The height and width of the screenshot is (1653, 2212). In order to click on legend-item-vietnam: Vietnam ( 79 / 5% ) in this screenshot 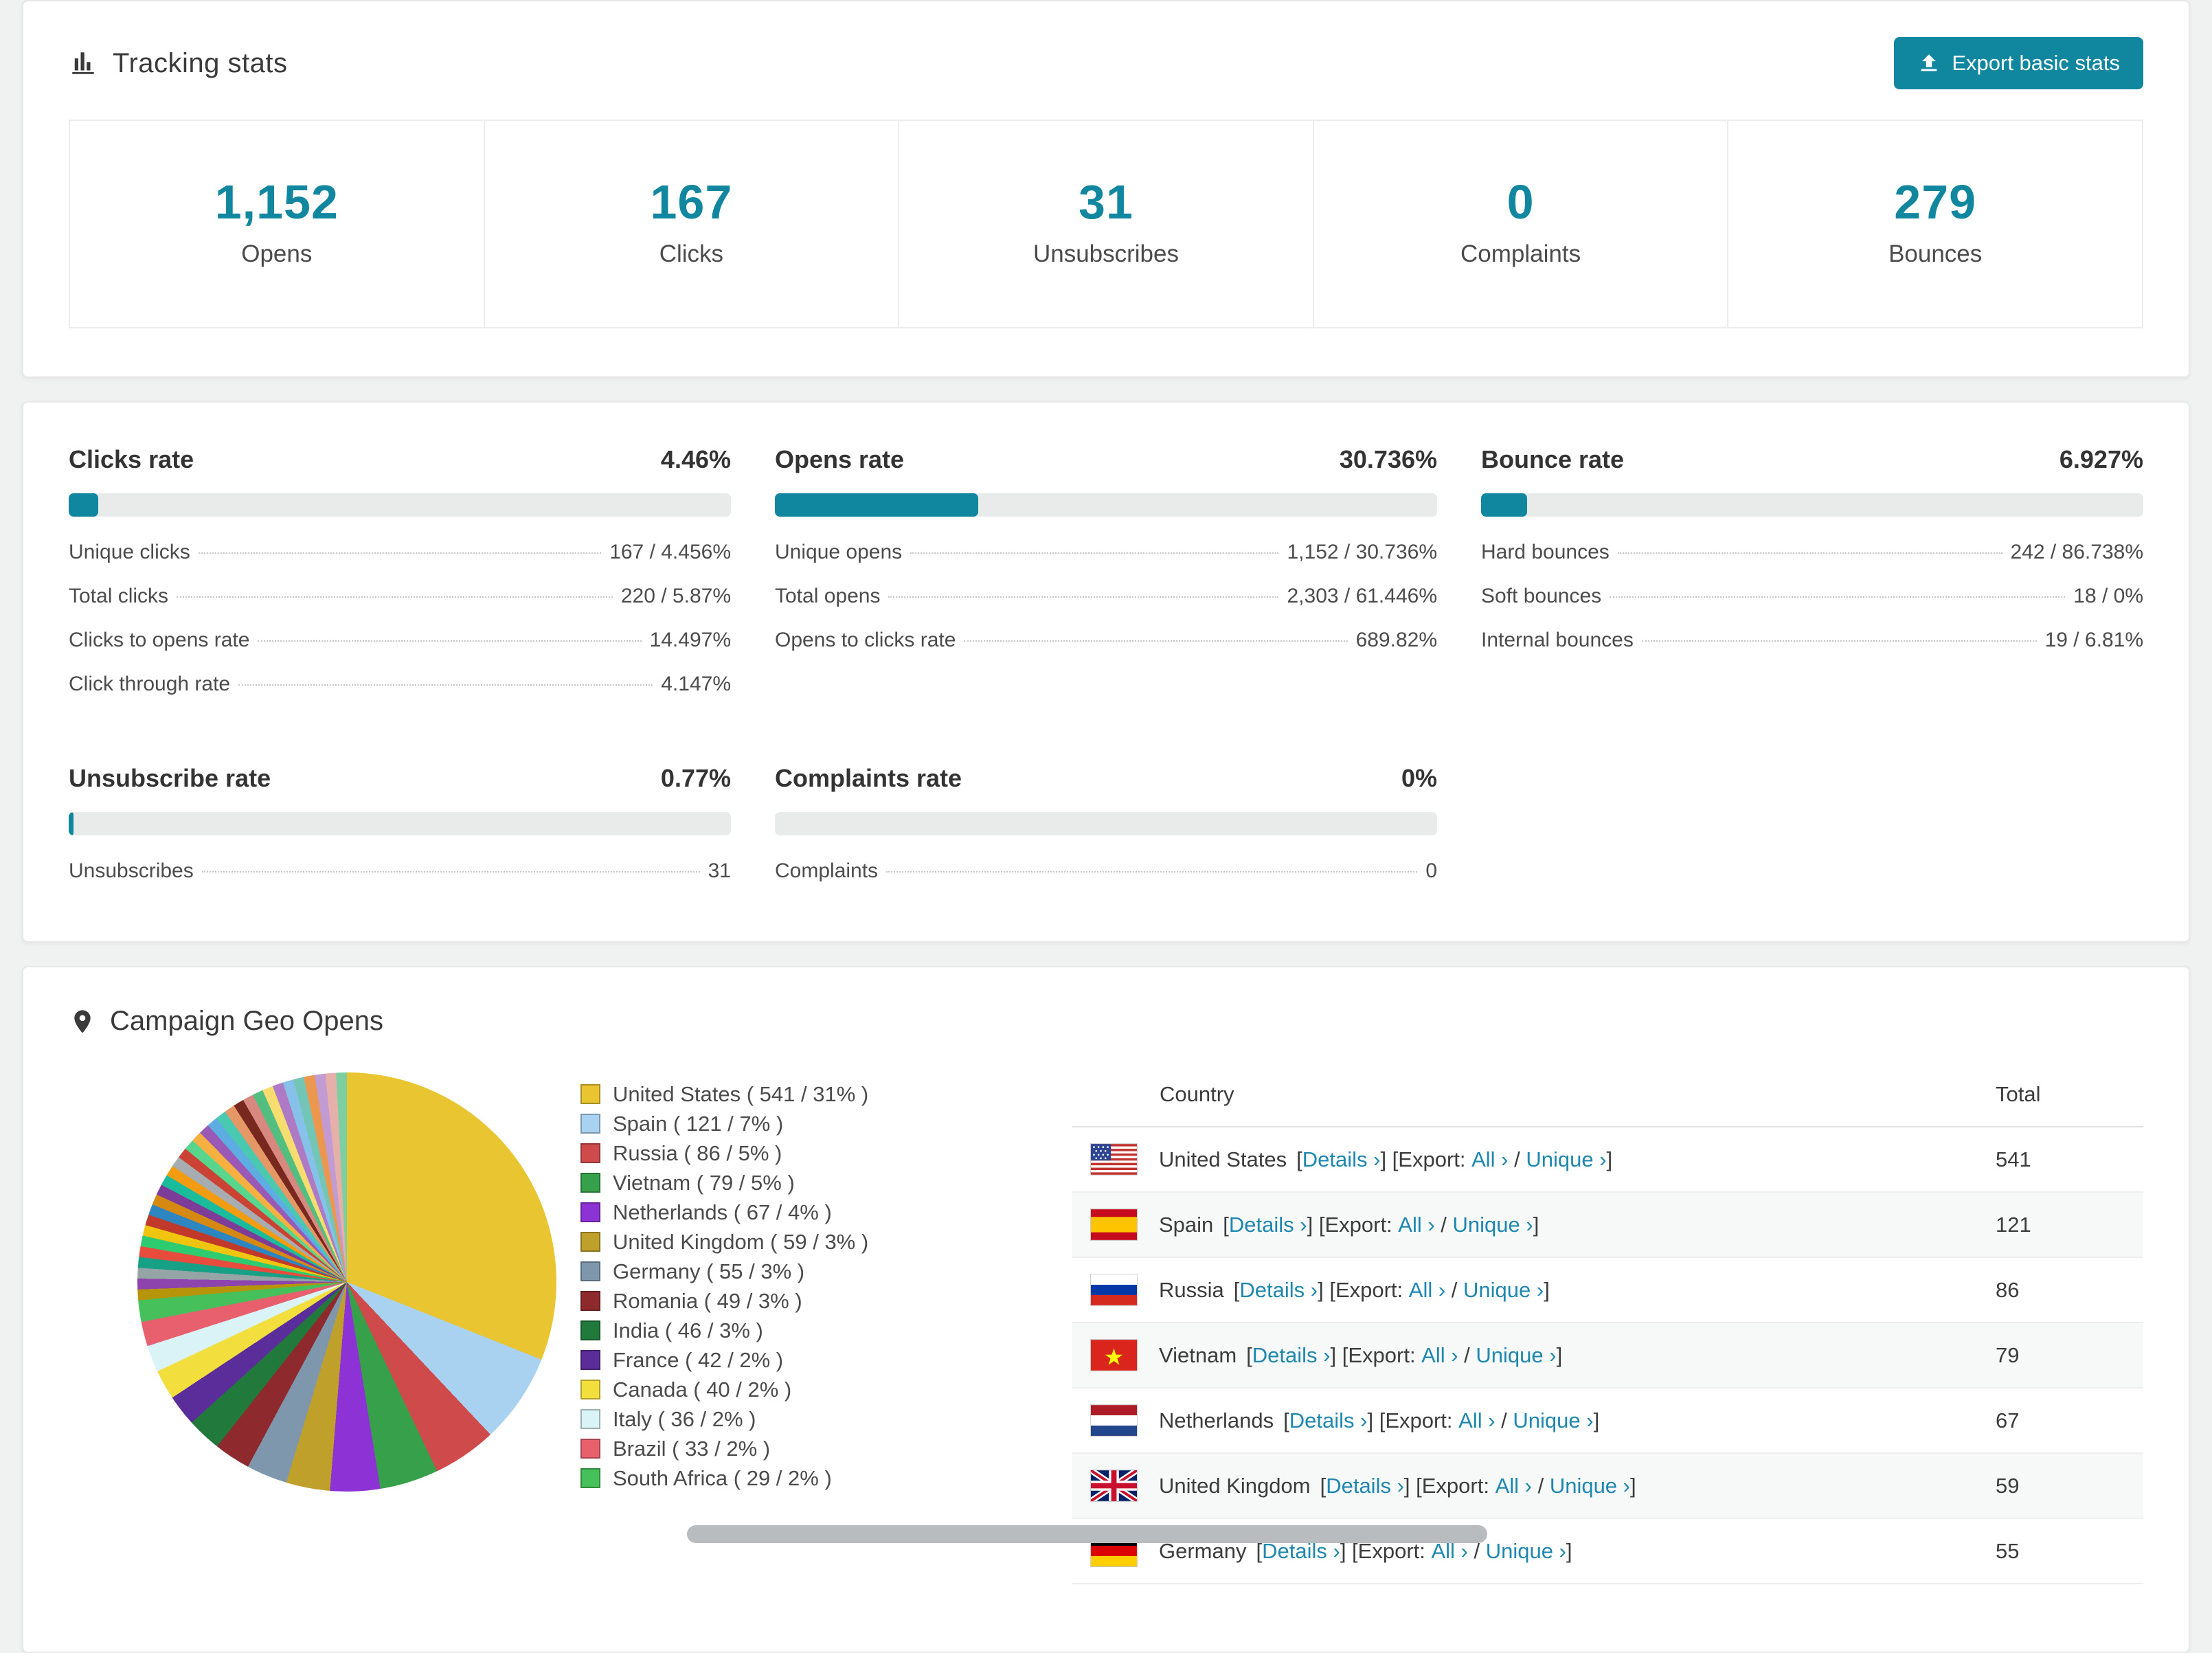, I will do `click(826, 1182)`.